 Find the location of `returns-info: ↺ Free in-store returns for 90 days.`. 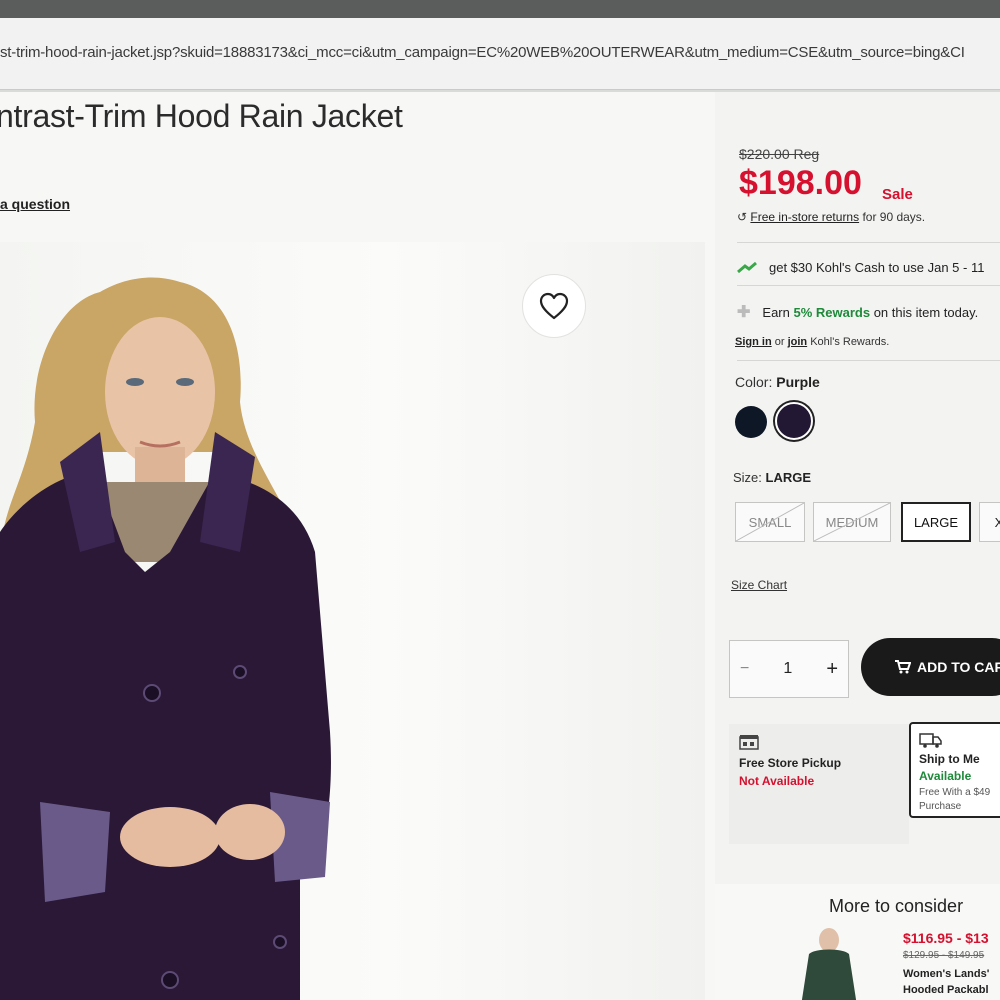

returns-info: ↺ Free in-store returns for 90 days. is located at coordinates (831, 217).